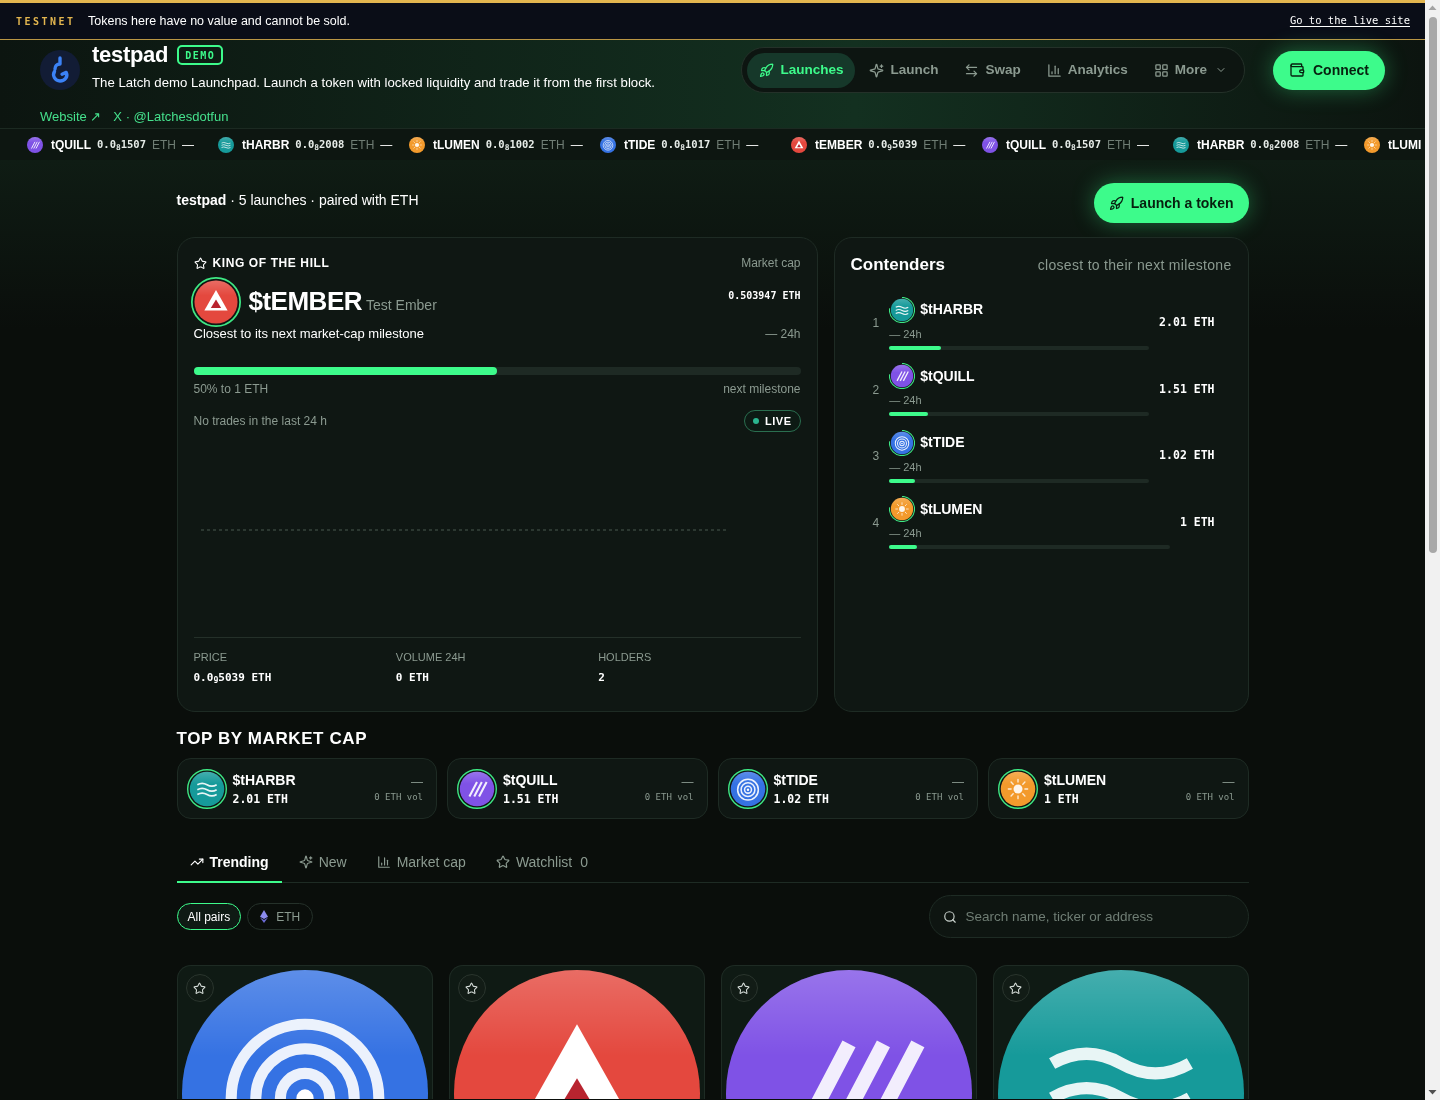 The image size is (1440, 1100). I want to click on top-token-card: $tQUILL 1.51 ETH — 0 ETH vol, so click(577, 788).